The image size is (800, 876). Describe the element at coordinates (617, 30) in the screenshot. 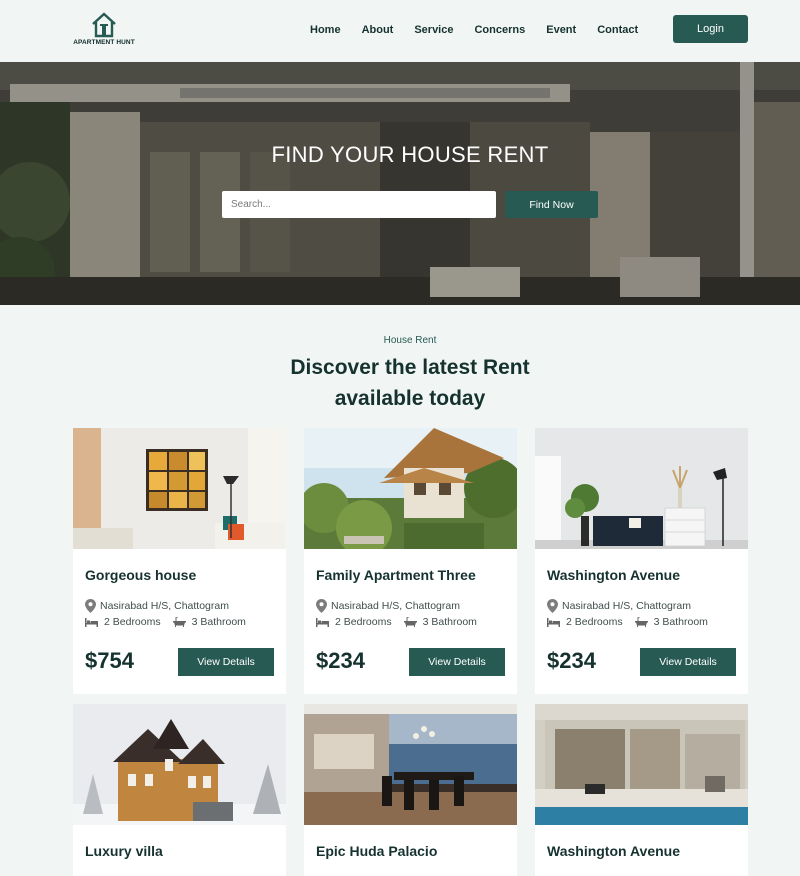

I see `nav-contact: Contact` at that location.